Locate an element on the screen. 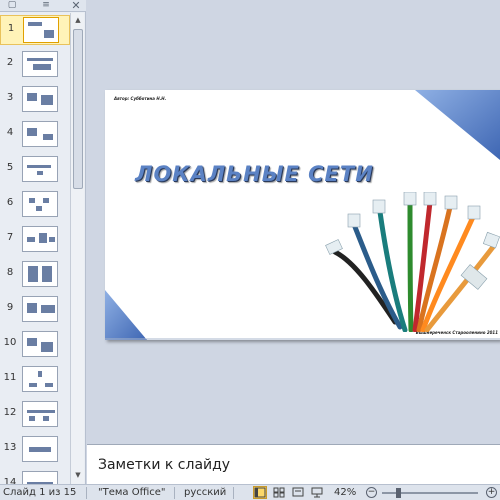 Image resolution: width=500 pixels, height=500 pixels. scroll-up-icon: ▲ is located at coordinates (78, 20).